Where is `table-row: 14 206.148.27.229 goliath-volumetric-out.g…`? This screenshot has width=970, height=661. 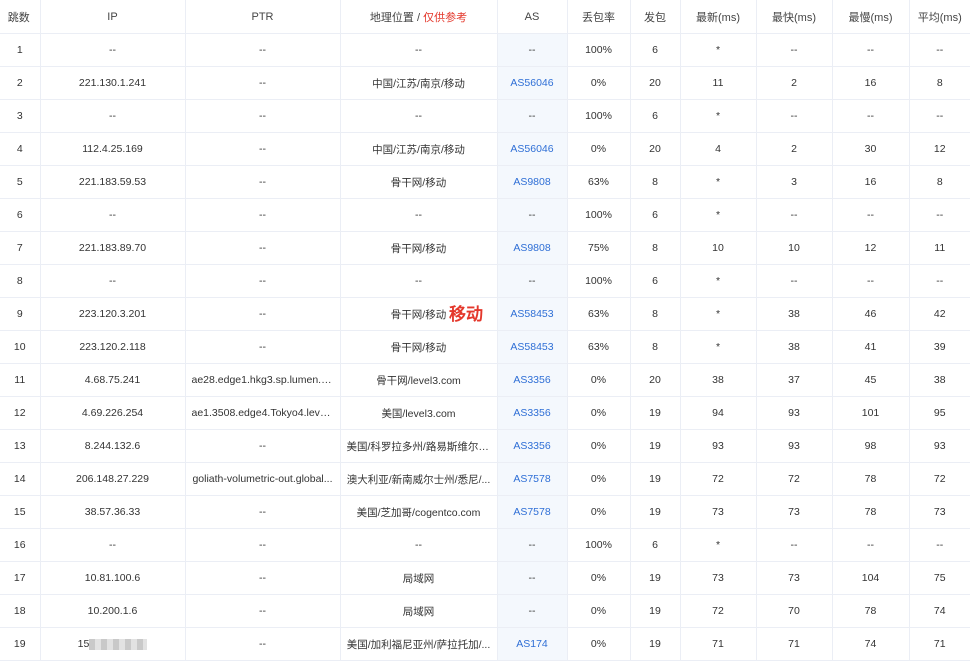 table-row: 14 206.148.27.229 goliath-volumetric-out.g… is located at coordinates (485, 479).